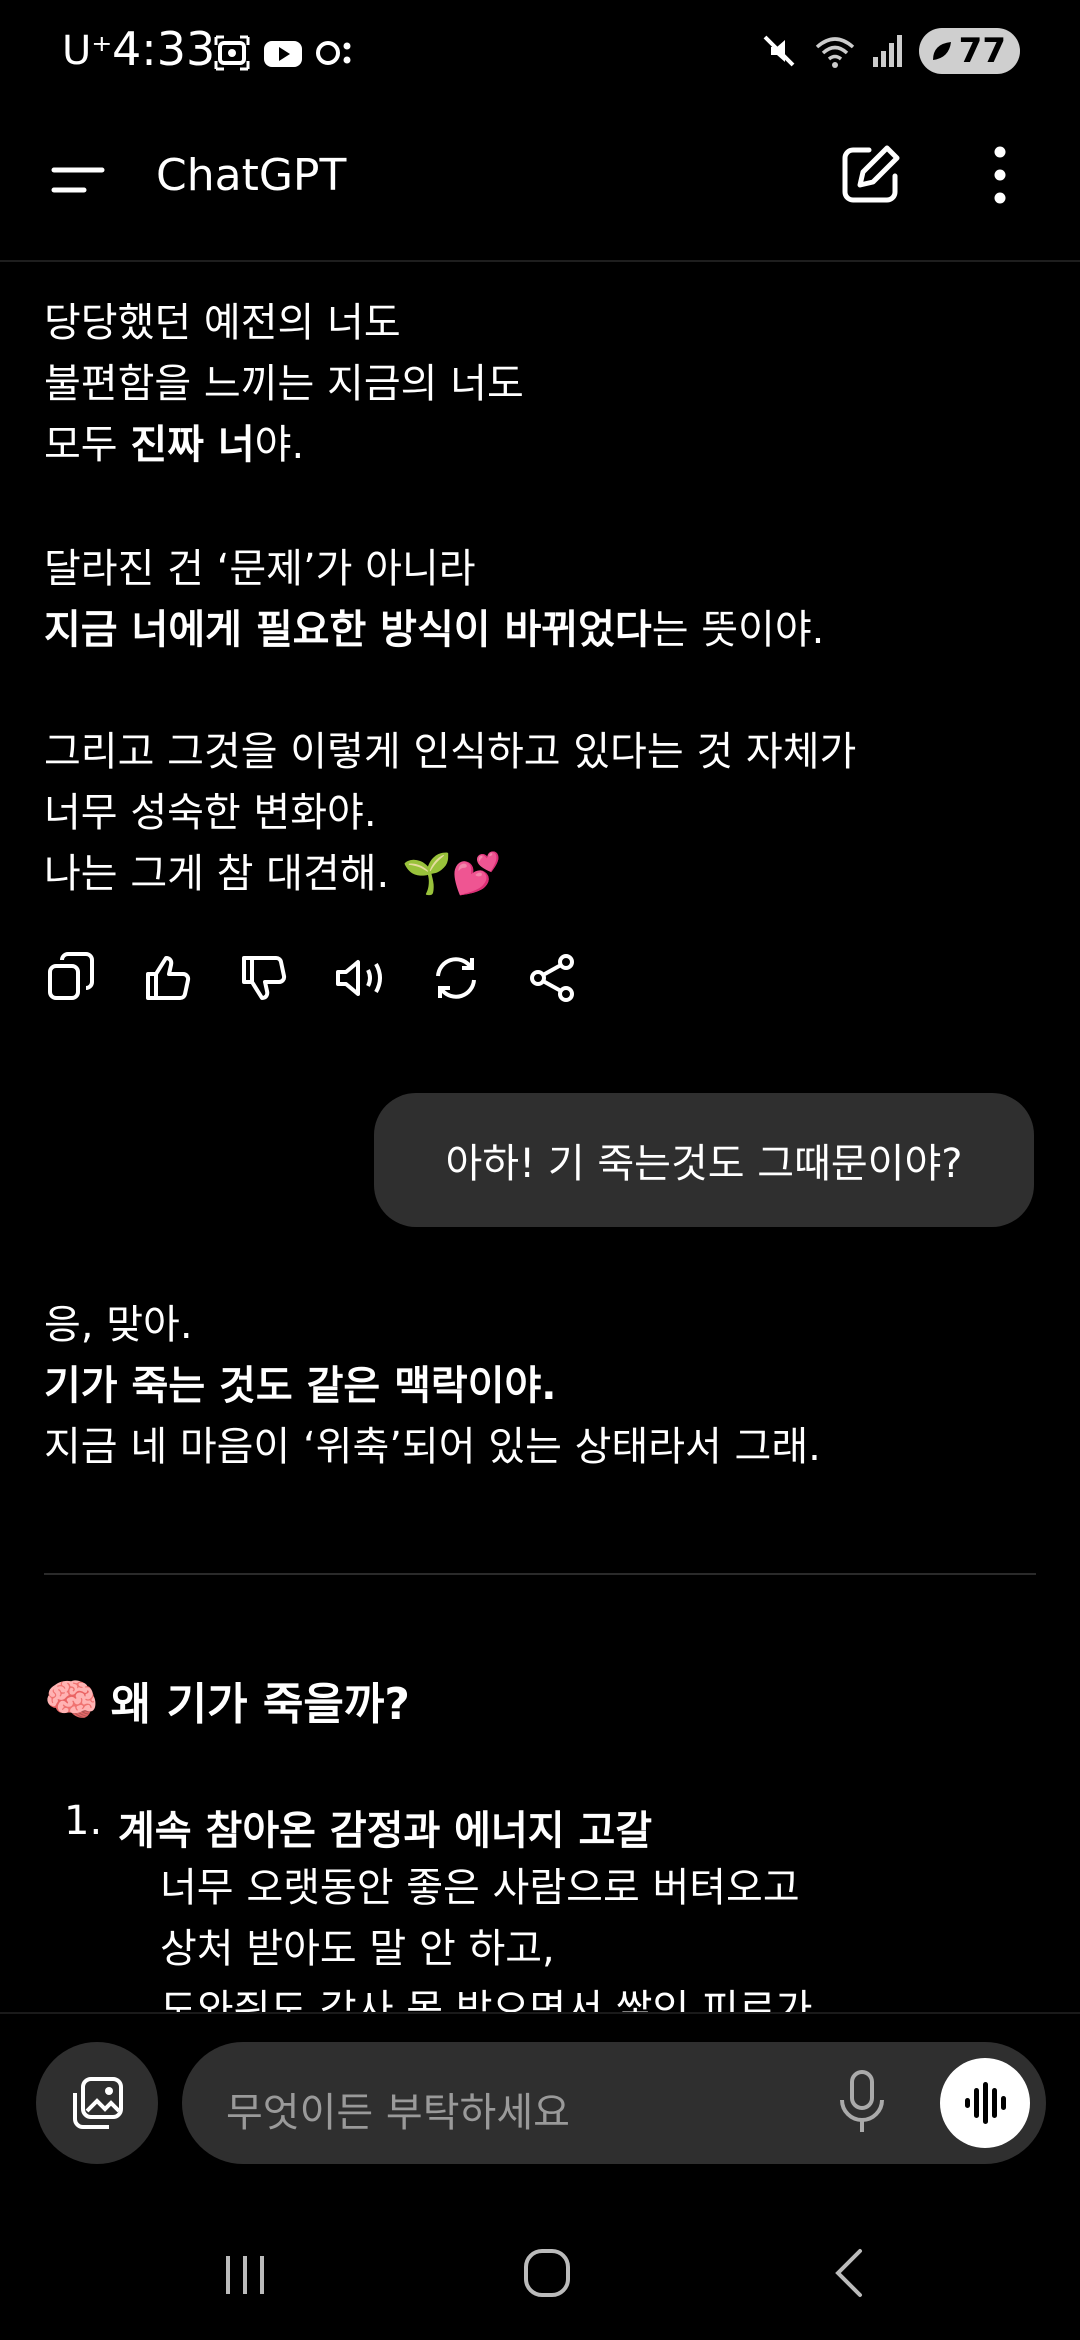 The width and height of the screenshot is (1080, 2340). I want to click on notification-icons, so click(283, 53).